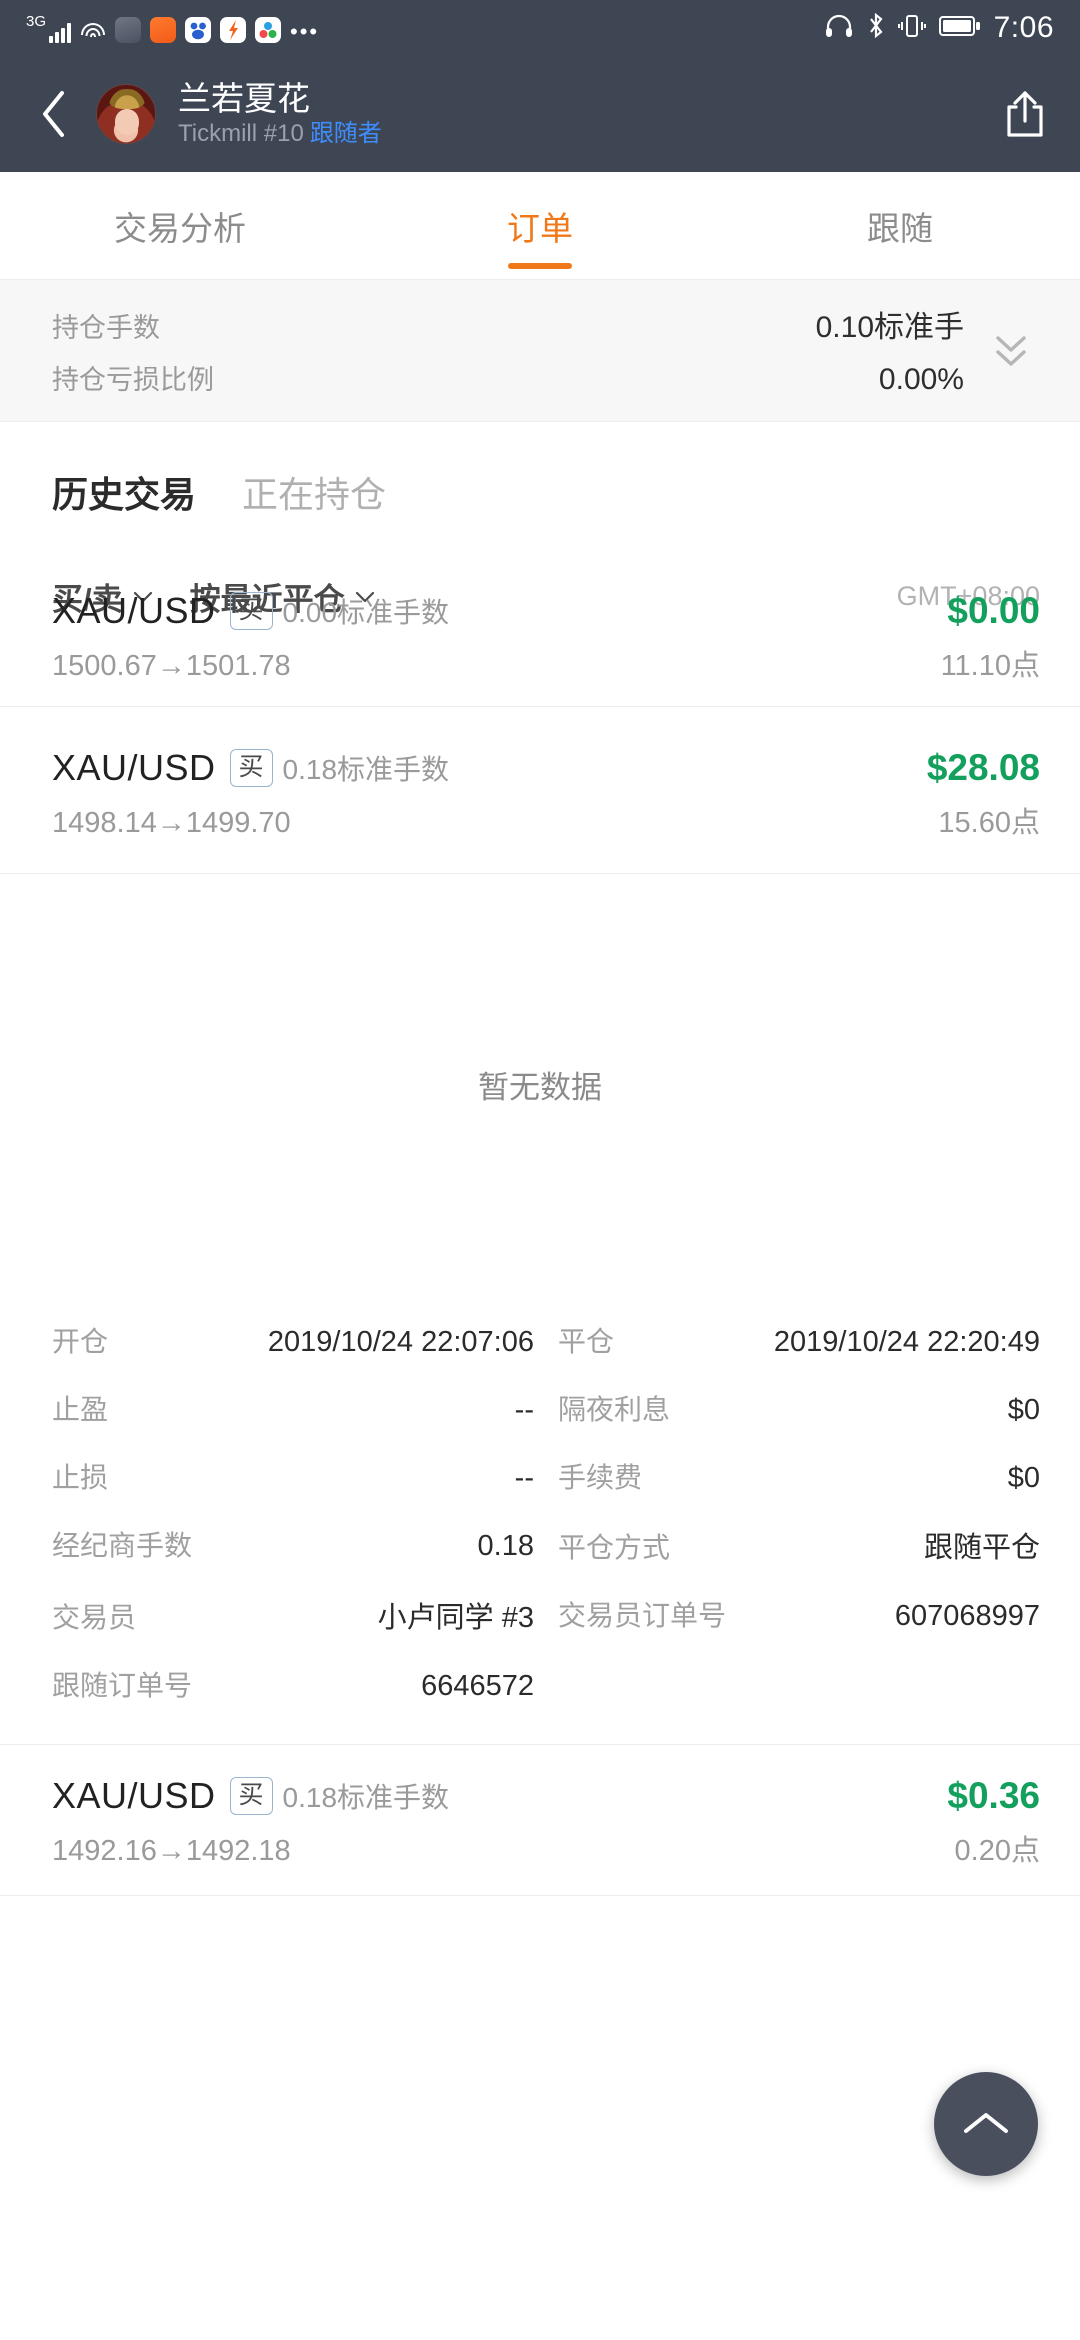 Image resolution: width=1080 pixels, height=2340 pixels. I want to click on signal-bars-icon, so click(60, 32).